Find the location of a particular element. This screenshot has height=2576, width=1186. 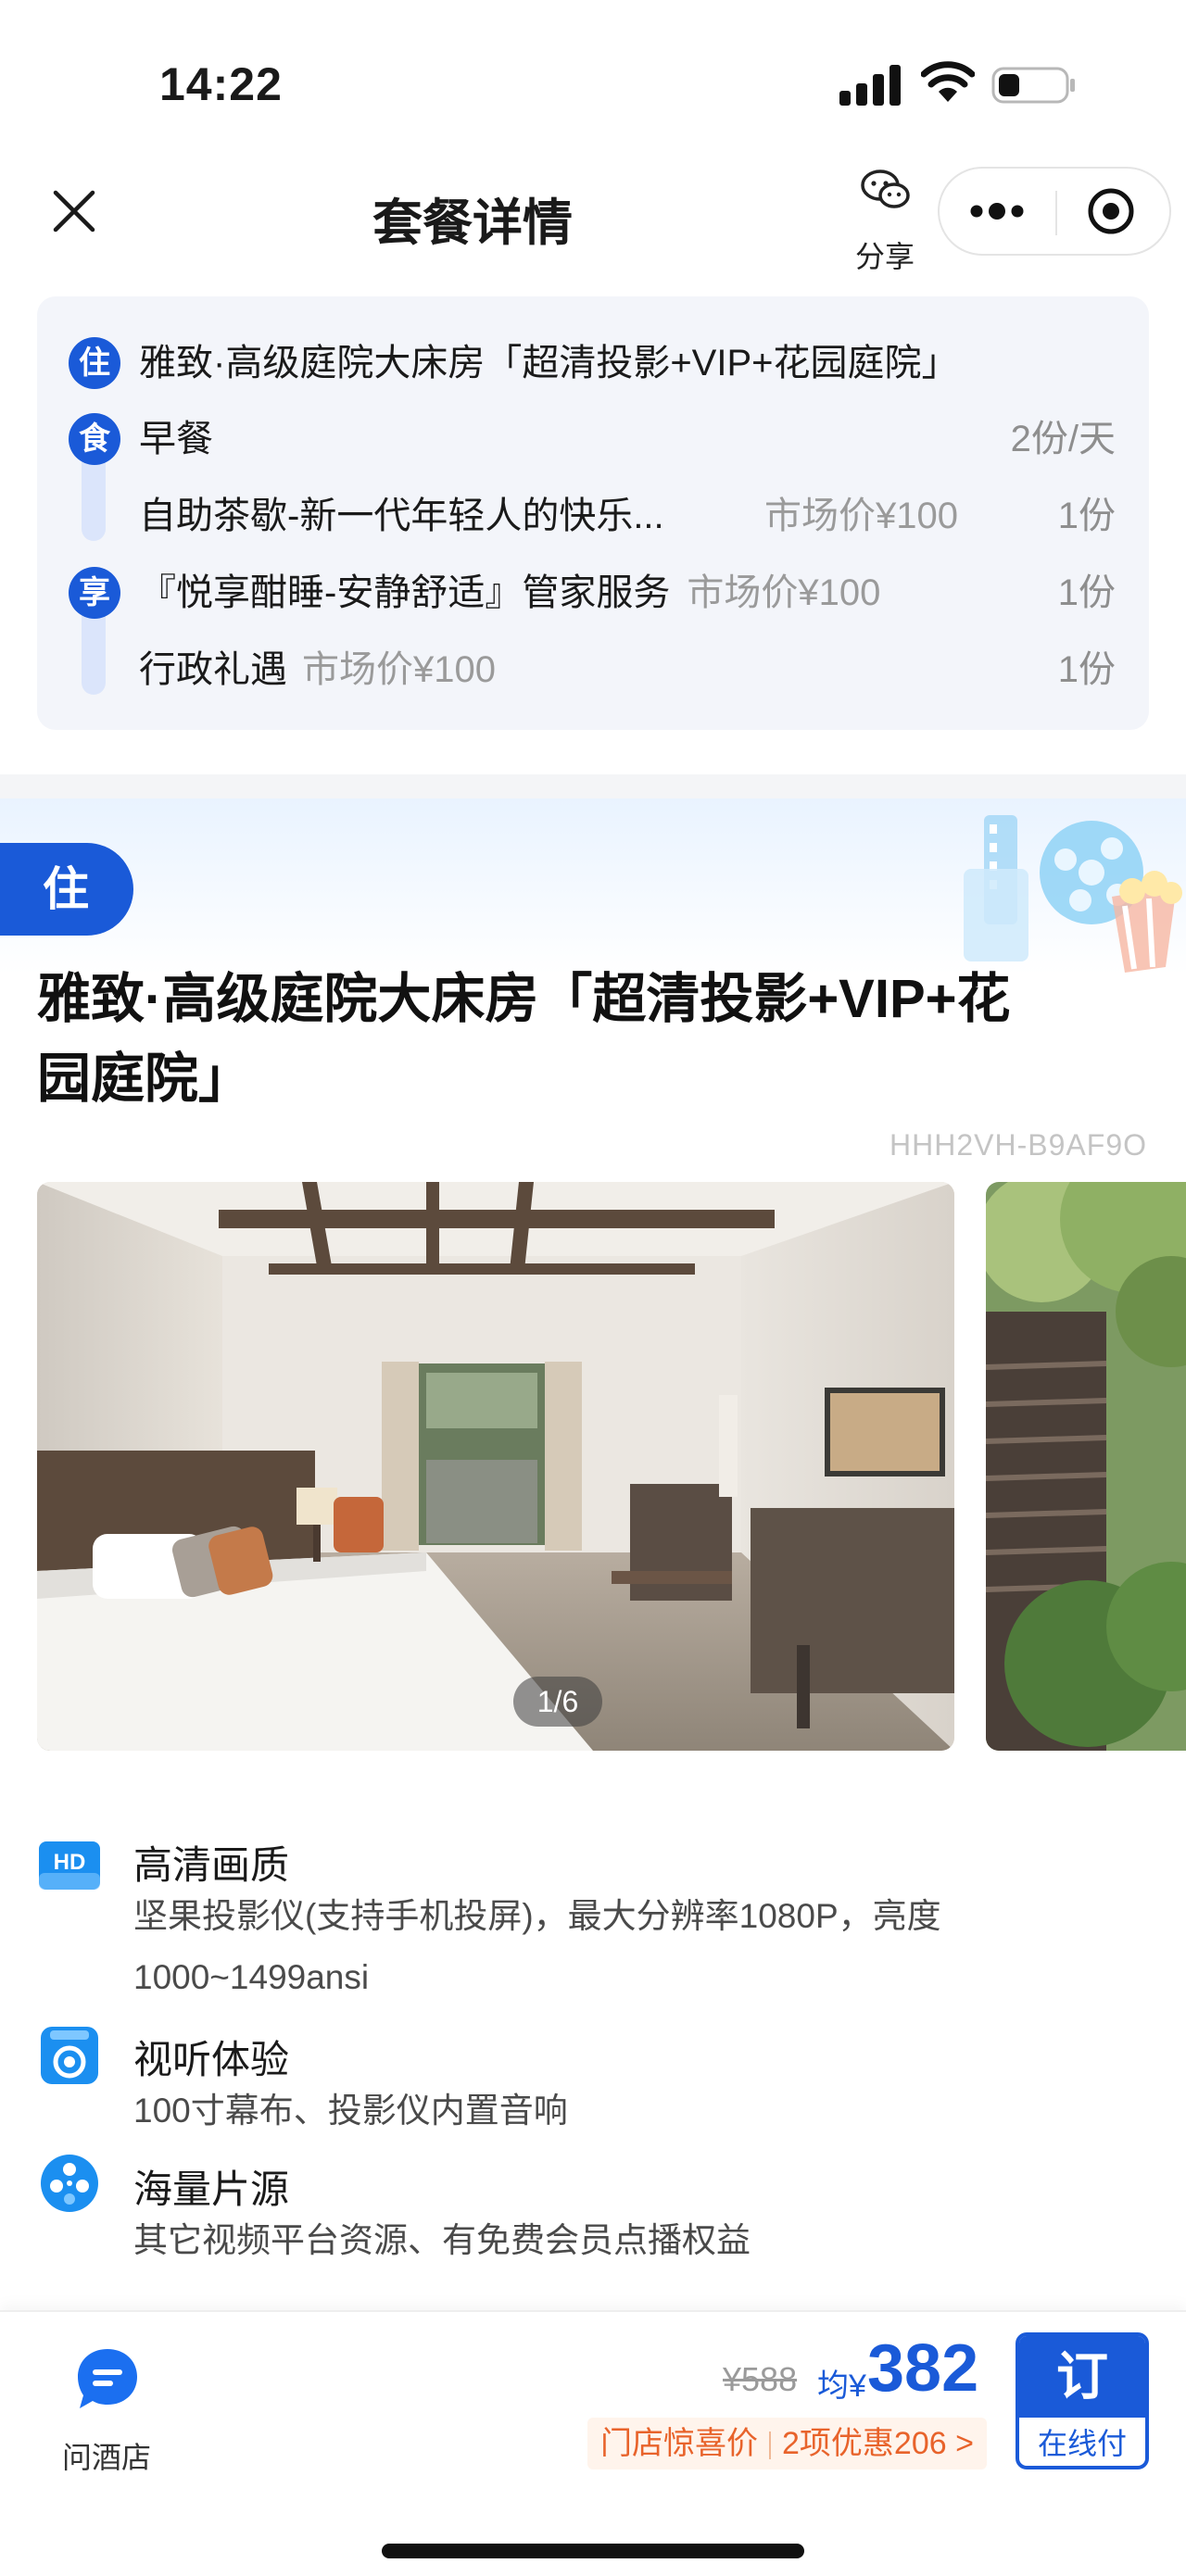

wifi-icon is located at coordinates (948, 81).